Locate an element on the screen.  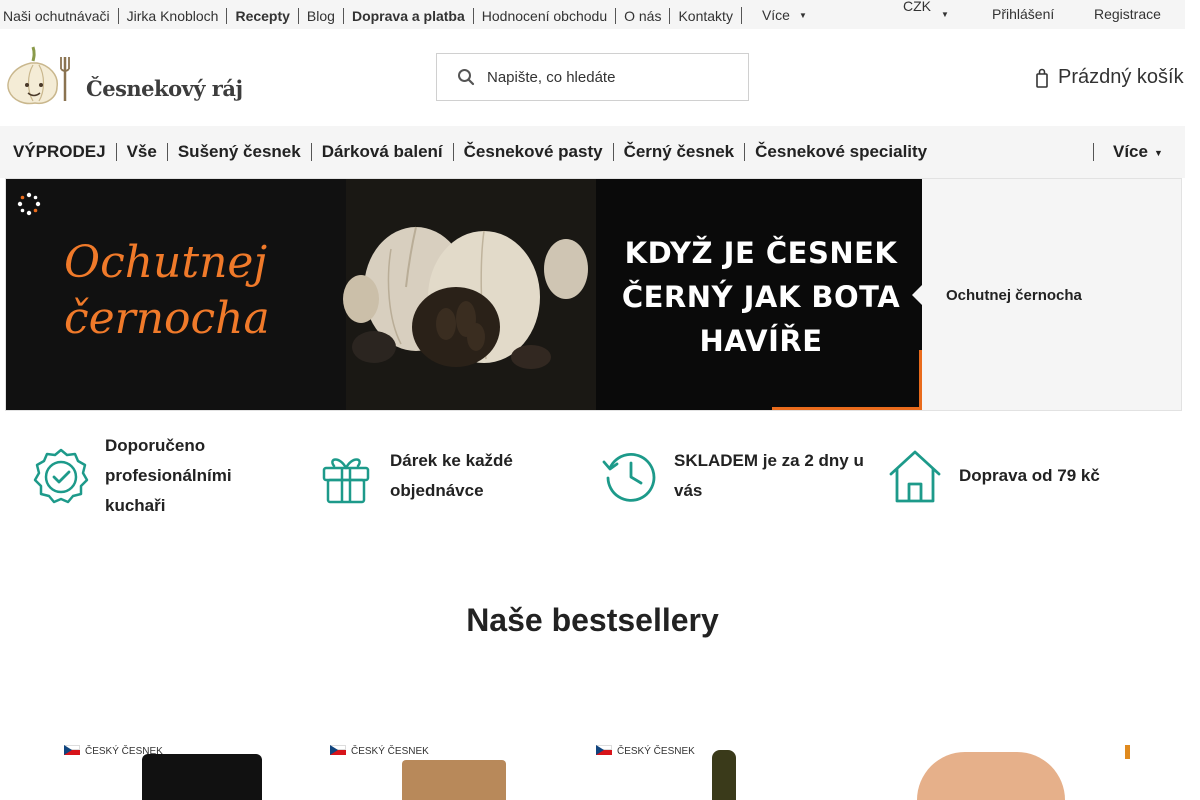
toplink-more: Více ▼ is located at coordinates (777, 16).